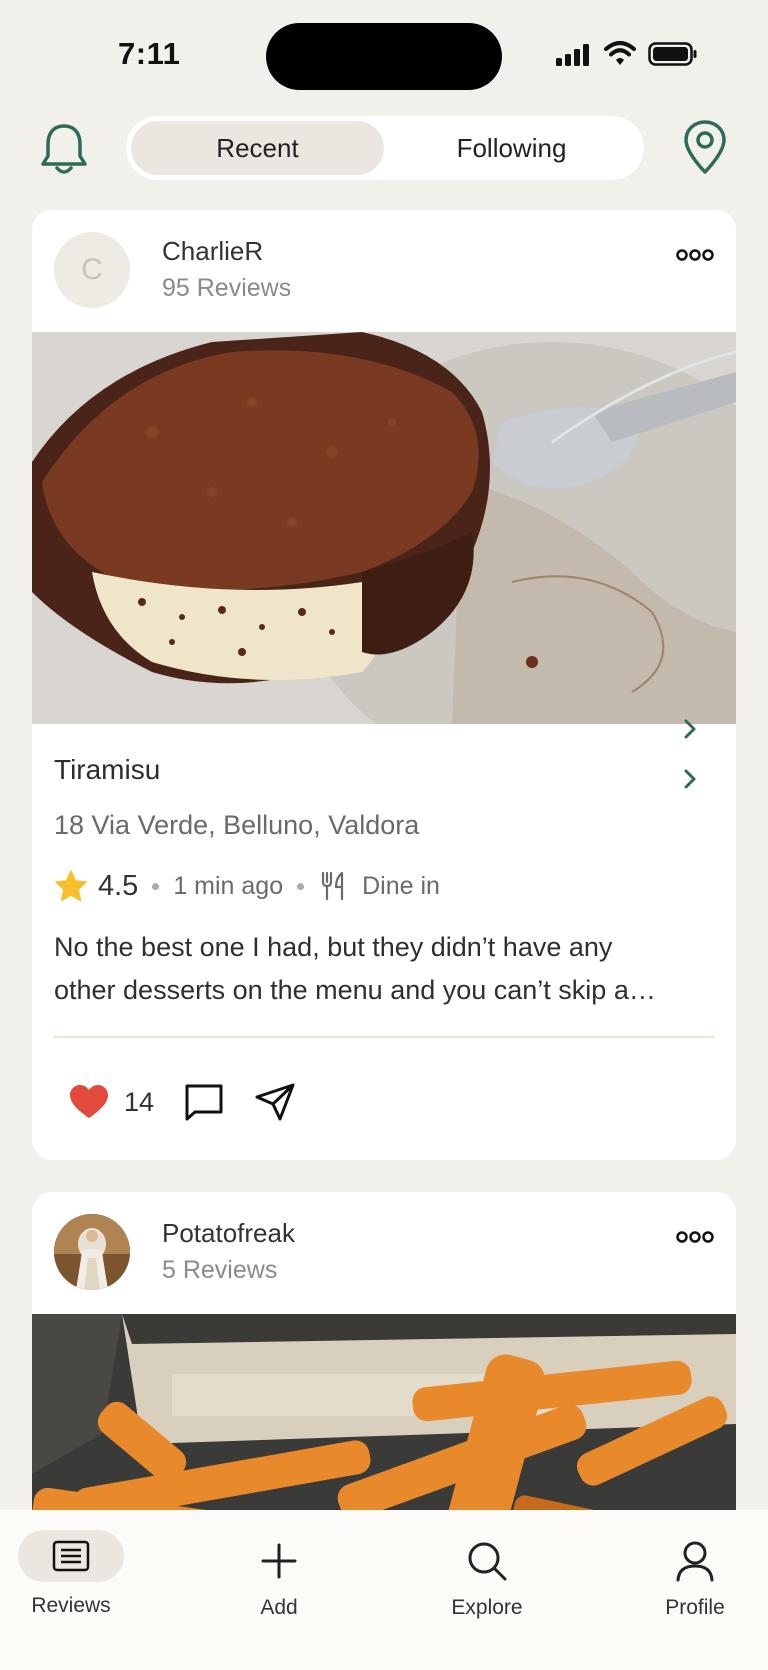 This screenshot has height=1670, width=768. I want to click on avatar, so click(92, 1252).